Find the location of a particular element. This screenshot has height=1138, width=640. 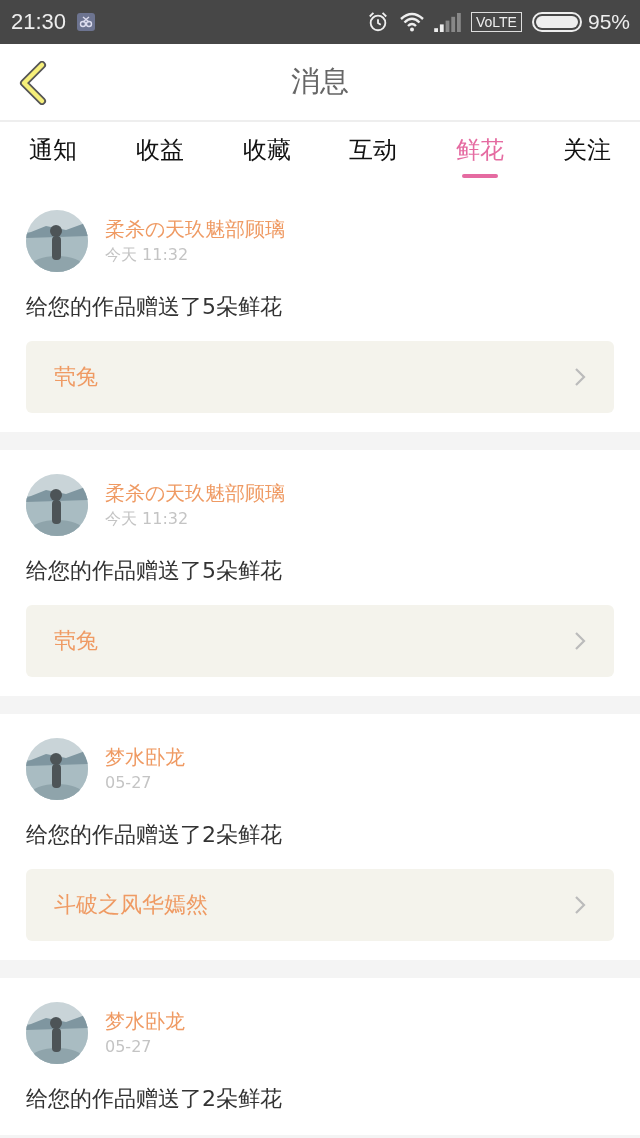

signal-icon is located at coordinates (447, 22).